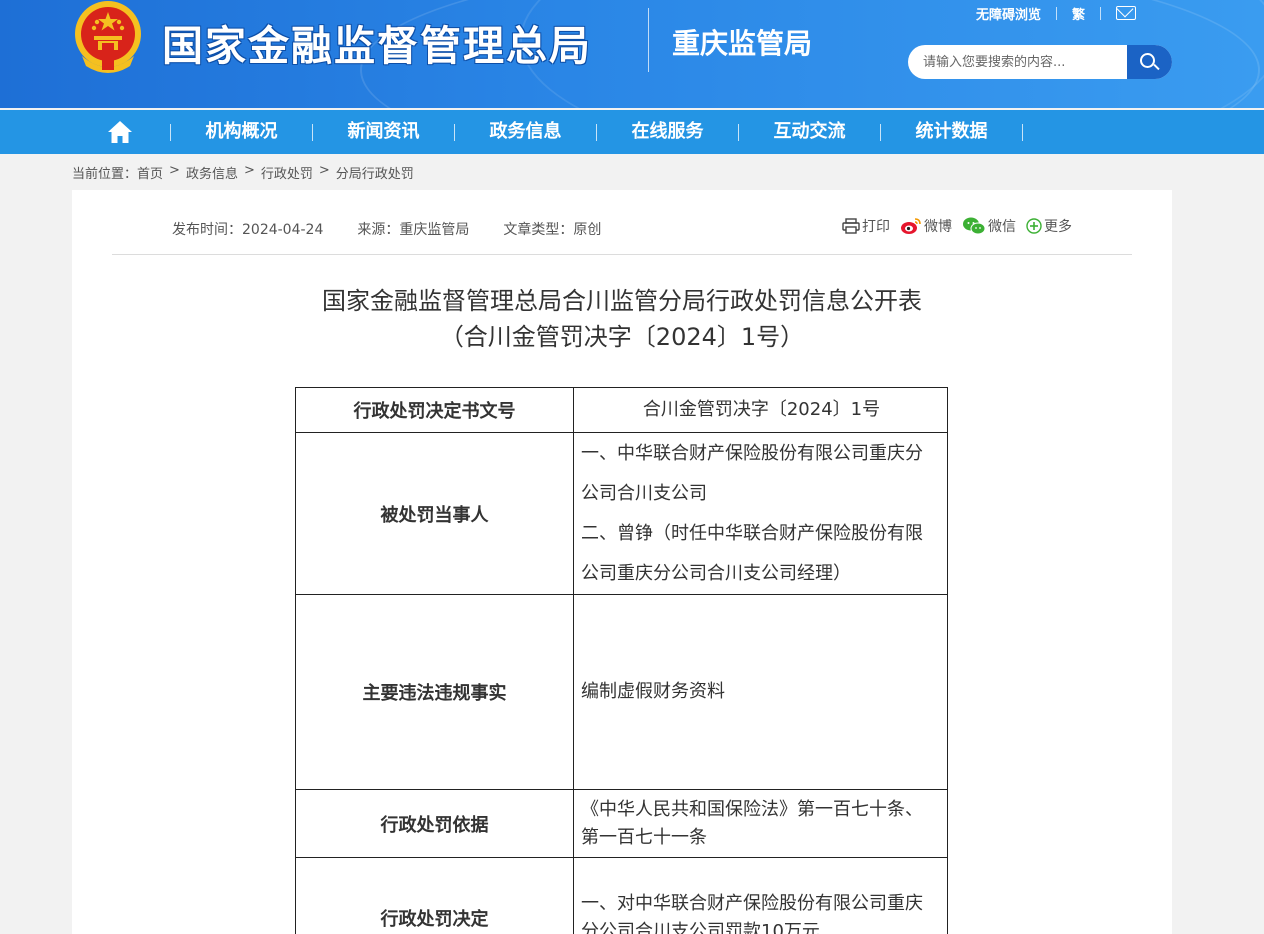  I want to click on table-row: 行政处罚决定书文号 合川金管罚决字〔2024〕1号, so click(621, 410).